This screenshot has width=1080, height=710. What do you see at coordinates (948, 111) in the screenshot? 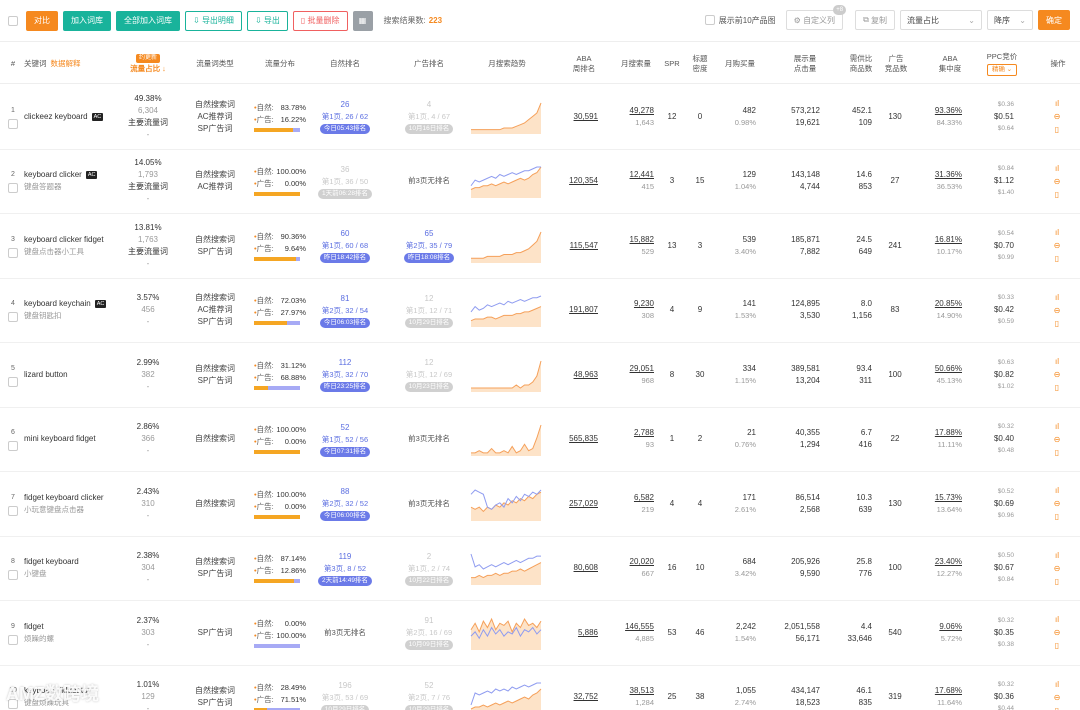
I see `concentration-value: 93.36%` at bounding box center [948, 111].